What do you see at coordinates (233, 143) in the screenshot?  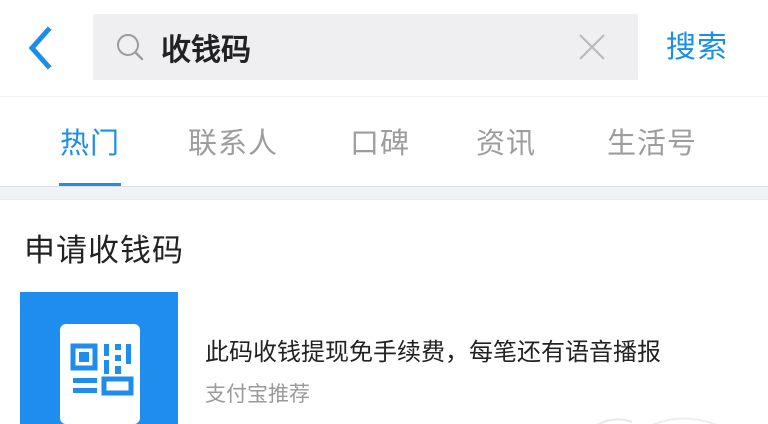 I see `tab-contacts: 联系人` at bounding box center [233, 143].